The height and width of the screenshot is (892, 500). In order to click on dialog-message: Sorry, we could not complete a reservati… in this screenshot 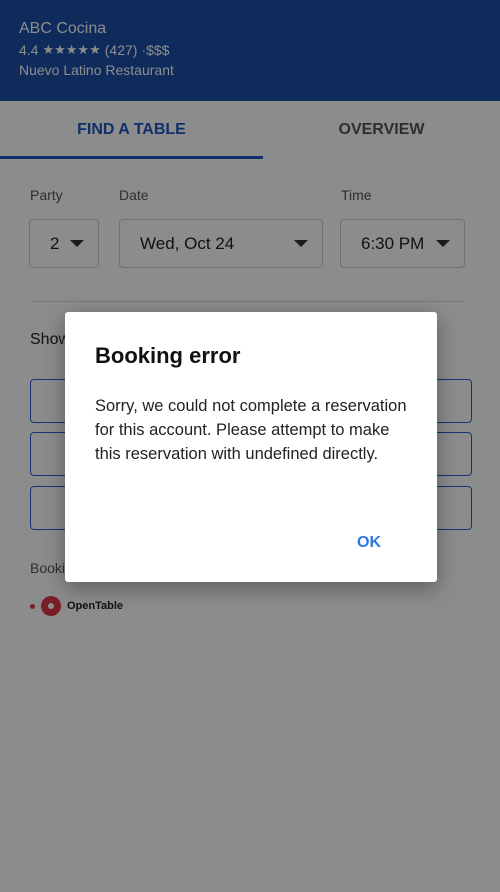, I will do `click(251, 430)`.